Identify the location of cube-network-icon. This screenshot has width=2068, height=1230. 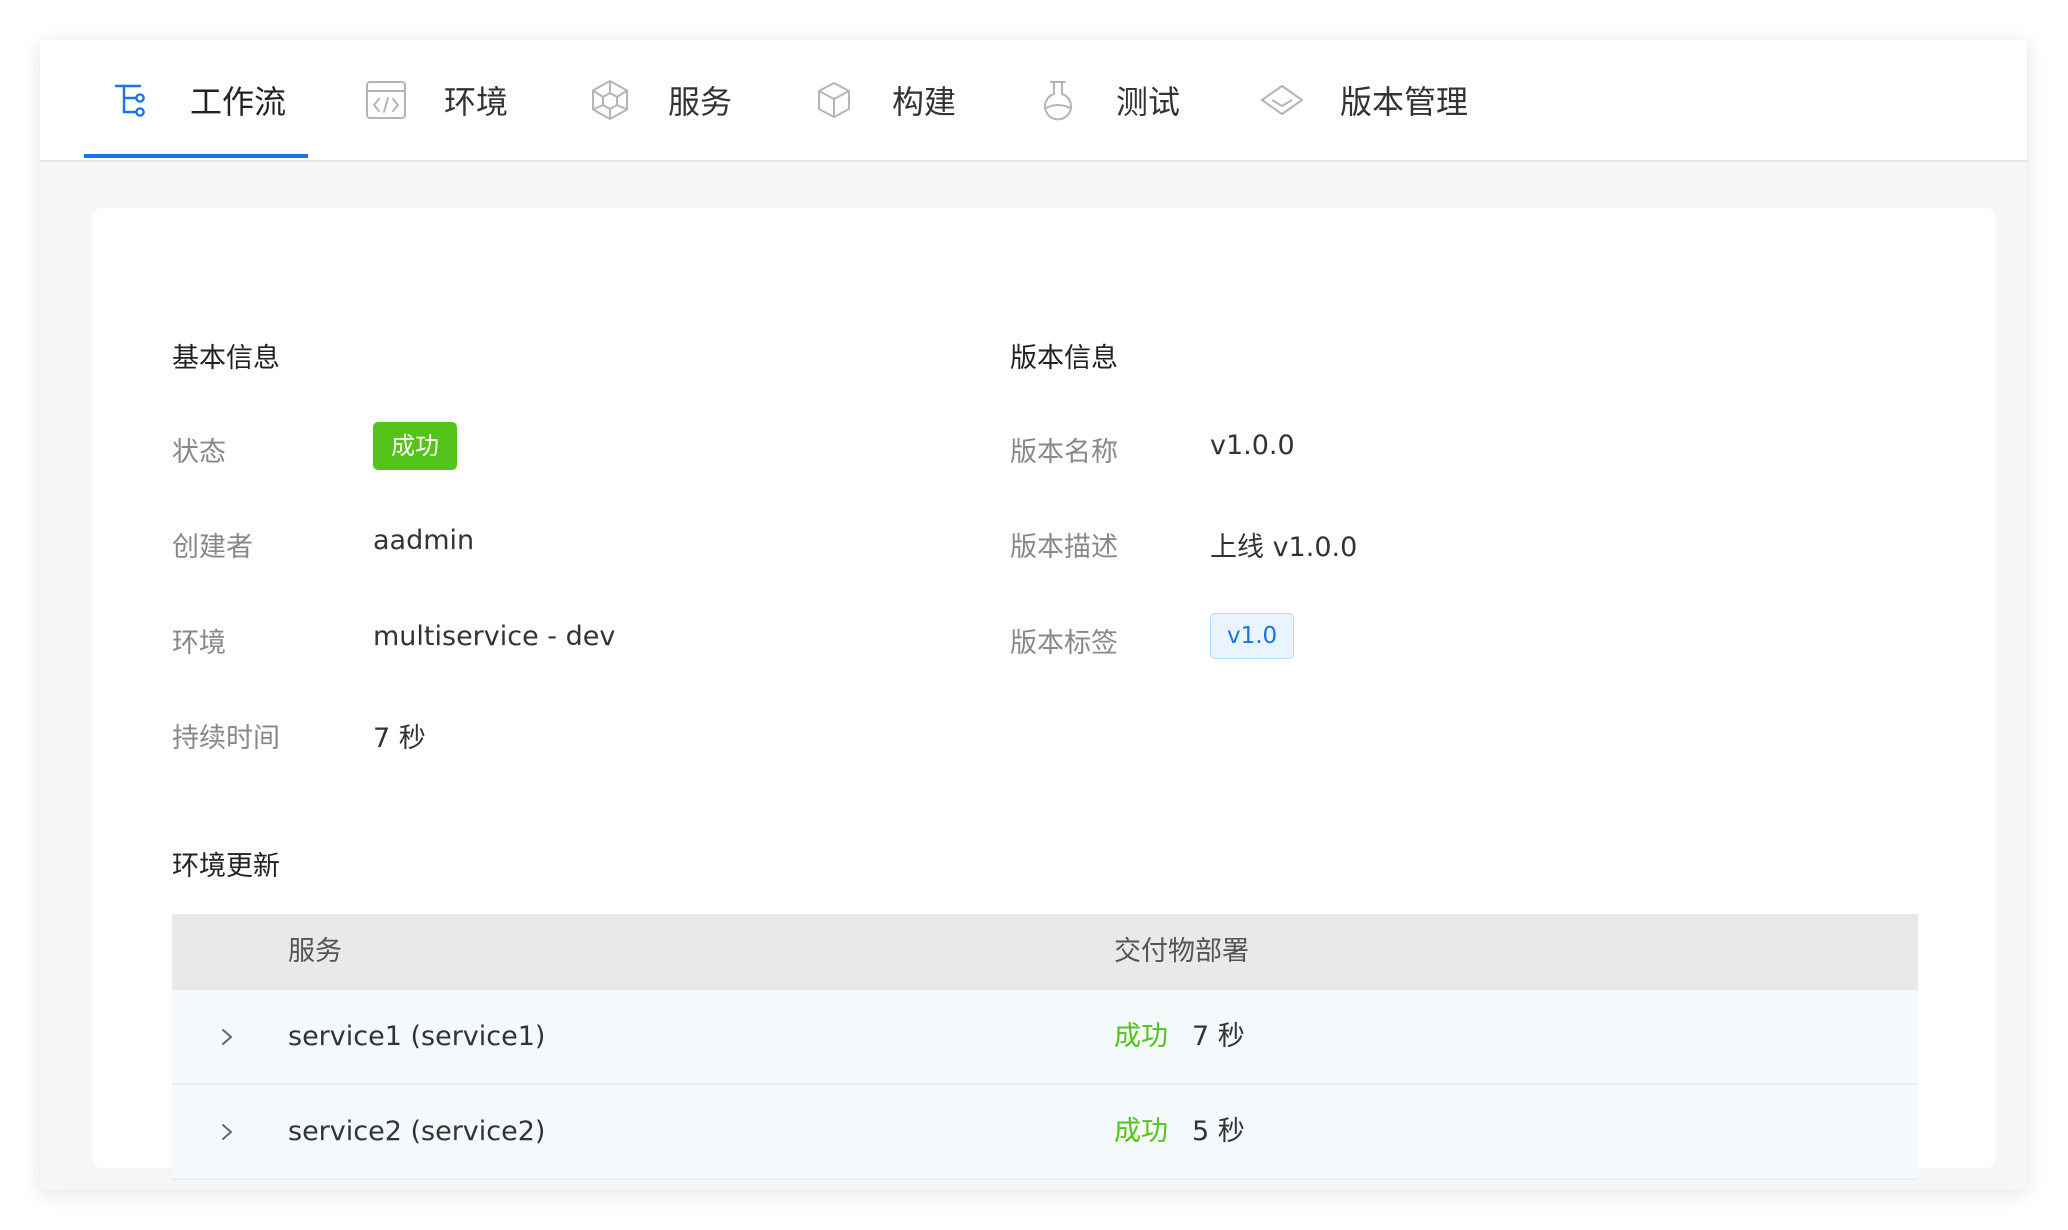
(610, 100).